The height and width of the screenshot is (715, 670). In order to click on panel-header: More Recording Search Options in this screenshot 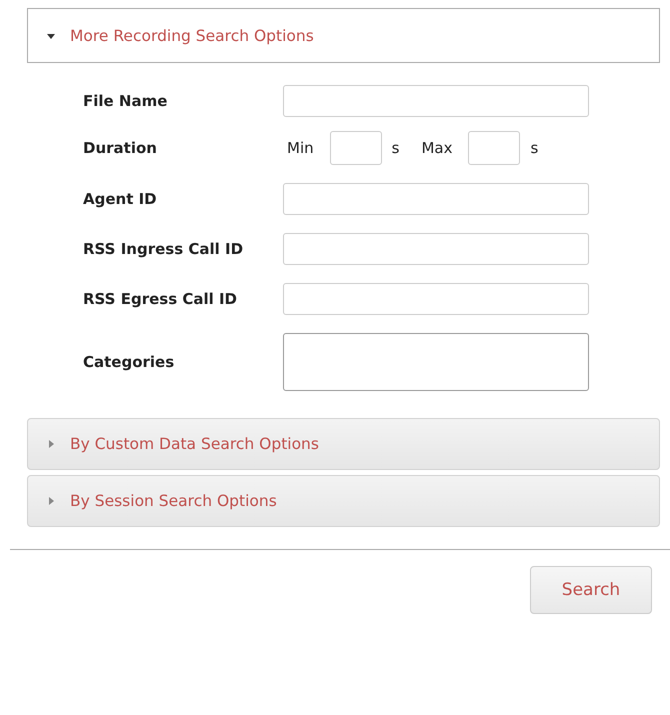, I will do `click(343, 35)`.